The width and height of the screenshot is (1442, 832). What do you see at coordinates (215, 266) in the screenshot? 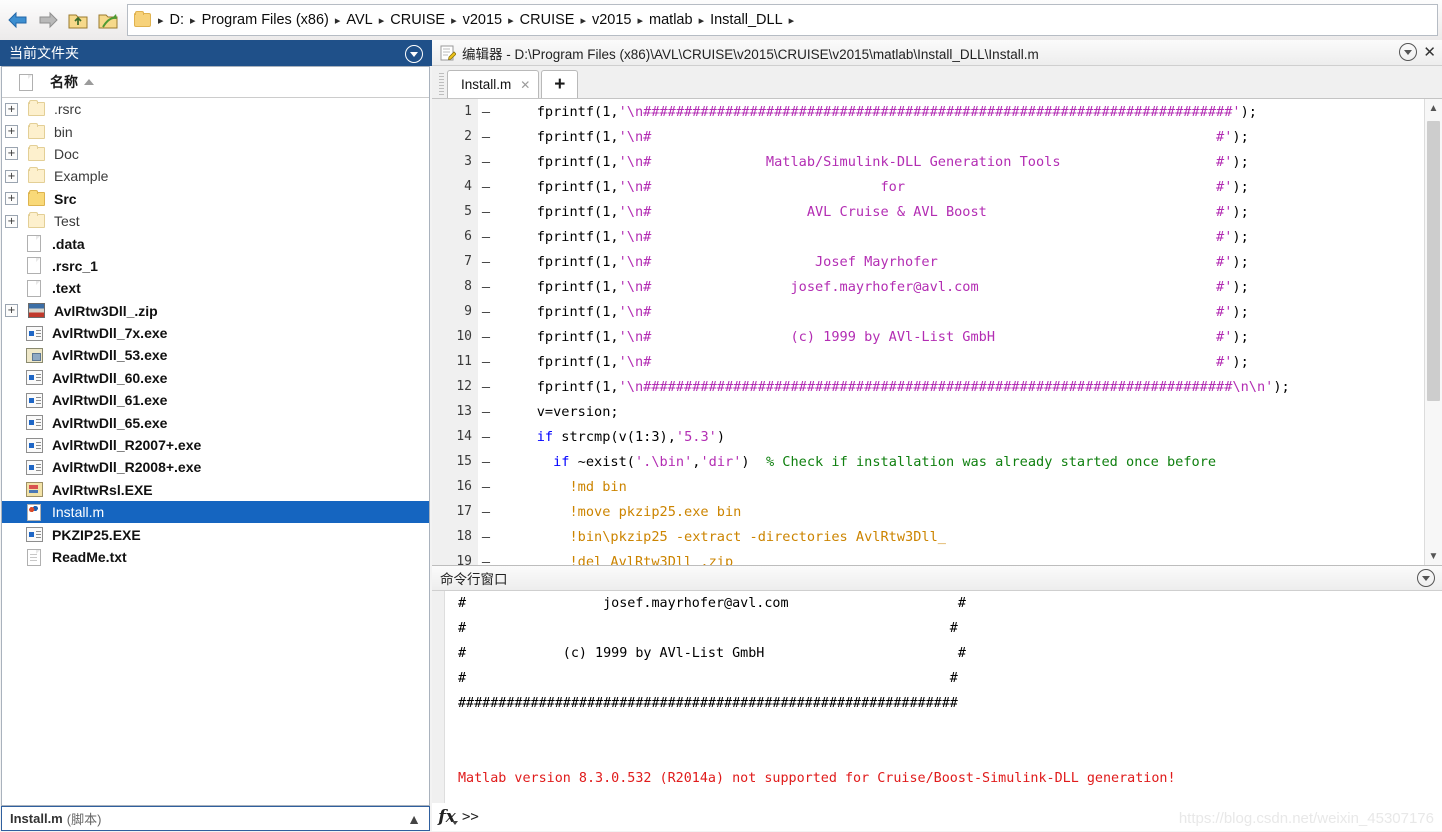
I see `file-list-item: .rsrc_1` at bounding box center [215, 266].